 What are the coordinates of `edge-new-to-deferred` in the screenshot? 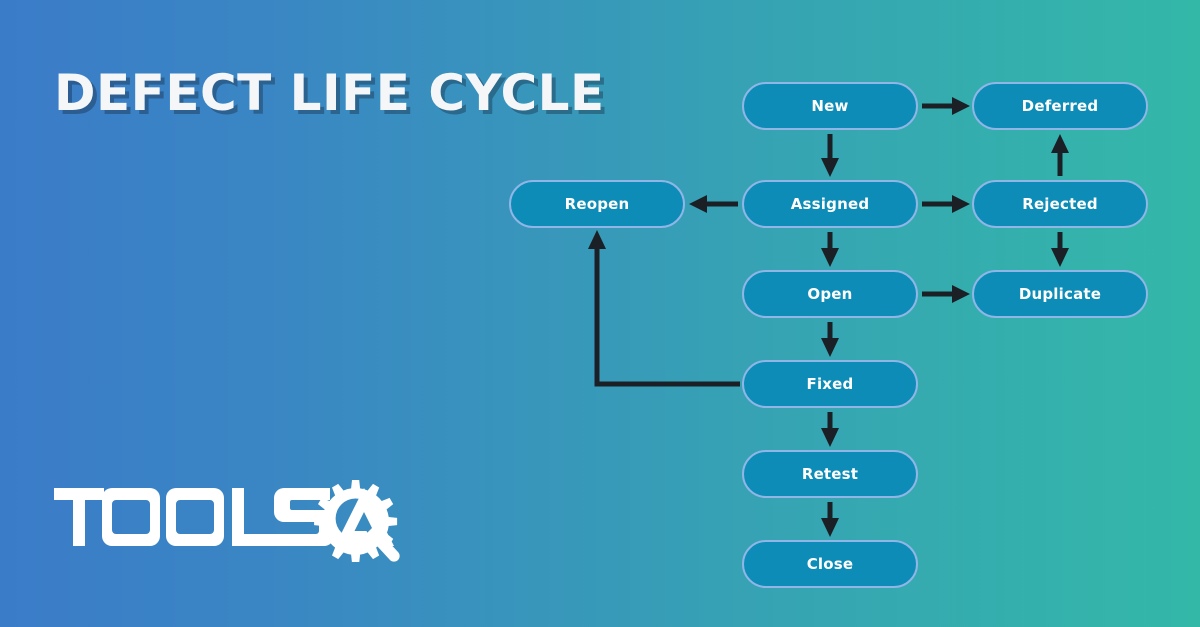 It's located at (946, 106).